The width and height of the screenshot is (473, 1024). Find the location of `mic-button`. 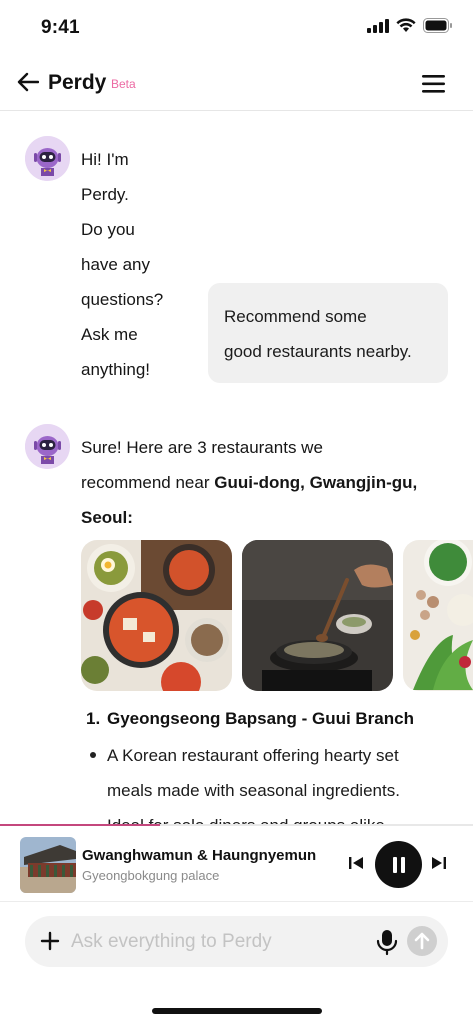

mic-button is located at coordinates (387, 942).